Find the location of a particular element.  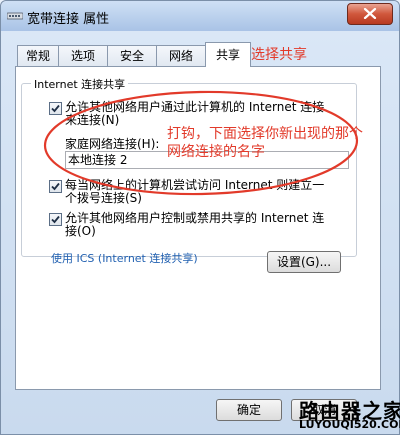

tab-networking: 网络 is located at coordinates (181, 55).